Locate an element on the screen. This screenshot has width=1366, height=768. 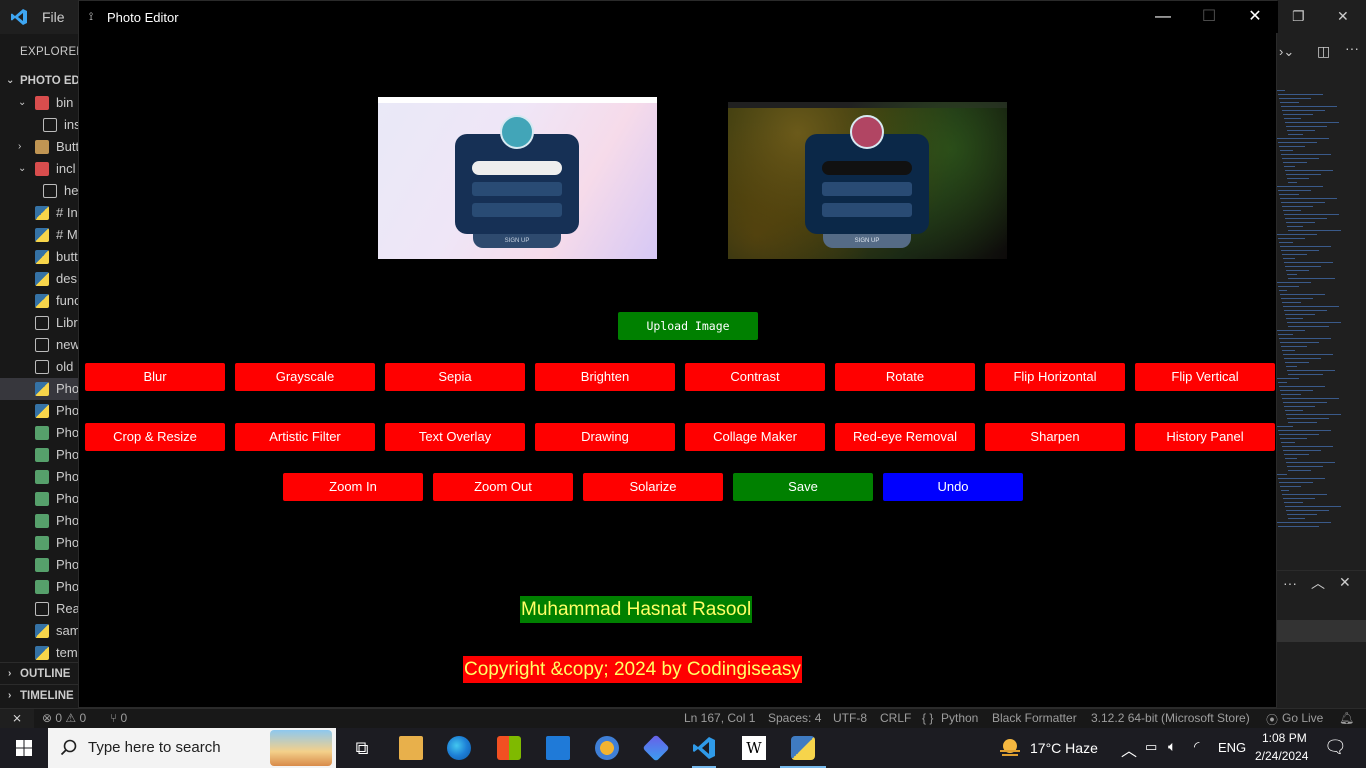
encoding-status: UTF-8 is located at coordinates (850, 718).